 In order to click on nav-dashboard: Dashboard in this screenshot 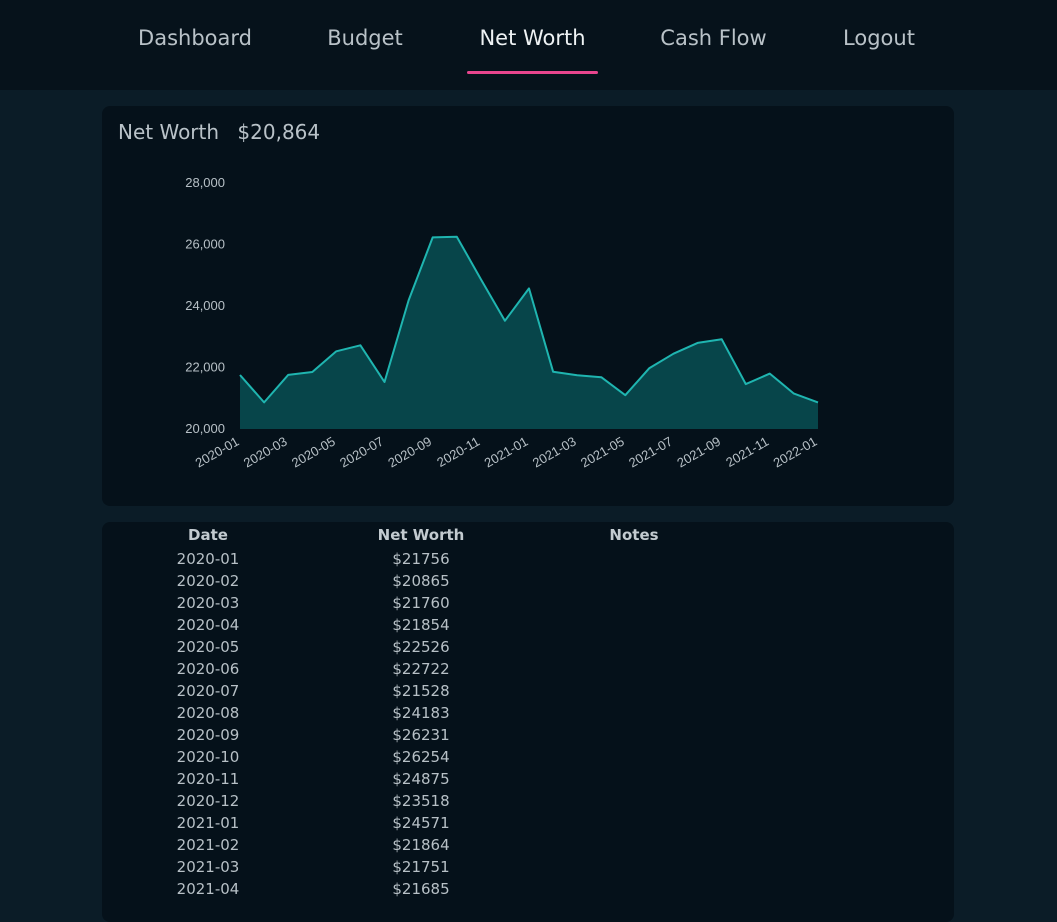, I will do `click(195, 50)`.